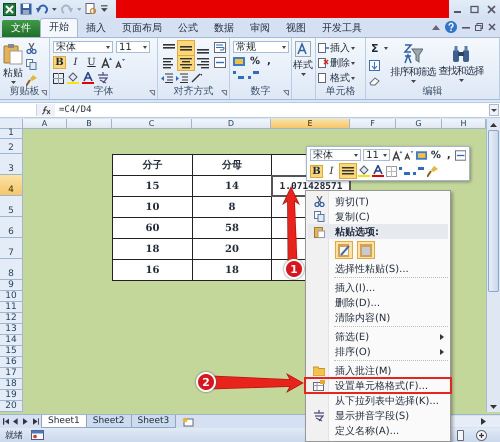  I want to click on column-header: B, so click(89, 124).